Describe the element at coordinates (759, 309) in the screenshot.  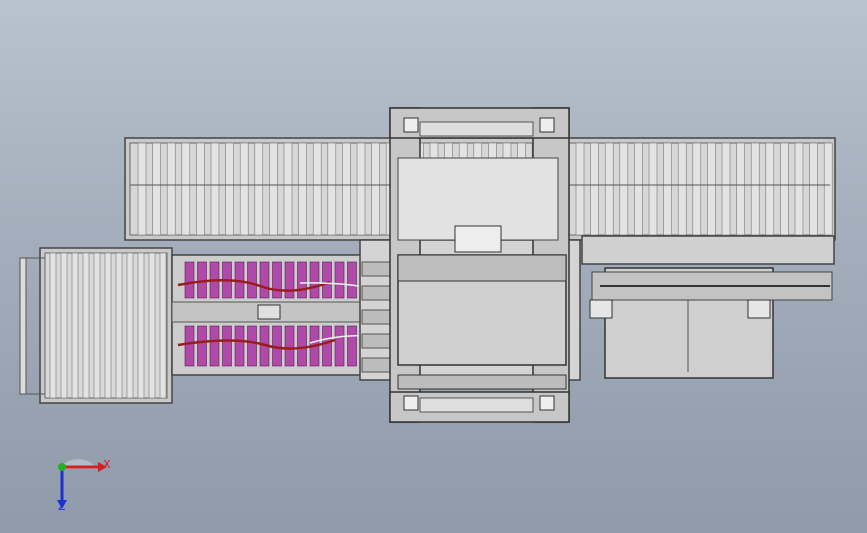
I see `discharge-bracket-right` at that location.